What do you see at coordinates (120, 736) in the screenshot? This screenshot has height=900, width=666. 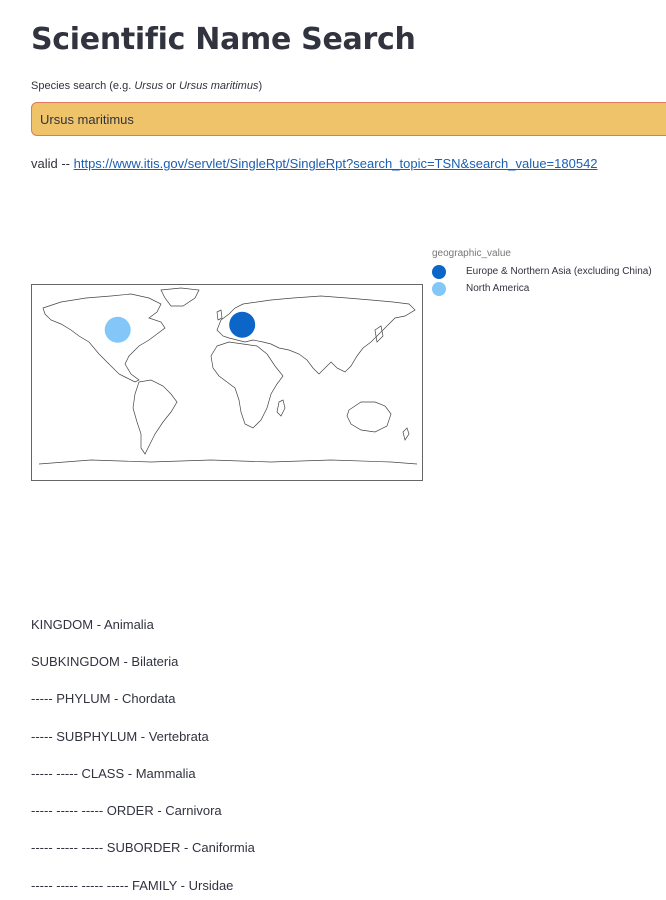 I see `taxonomy-subphylum: ----- SUBPHYLUM - Vertebrata` at bounding box center [120, 736].